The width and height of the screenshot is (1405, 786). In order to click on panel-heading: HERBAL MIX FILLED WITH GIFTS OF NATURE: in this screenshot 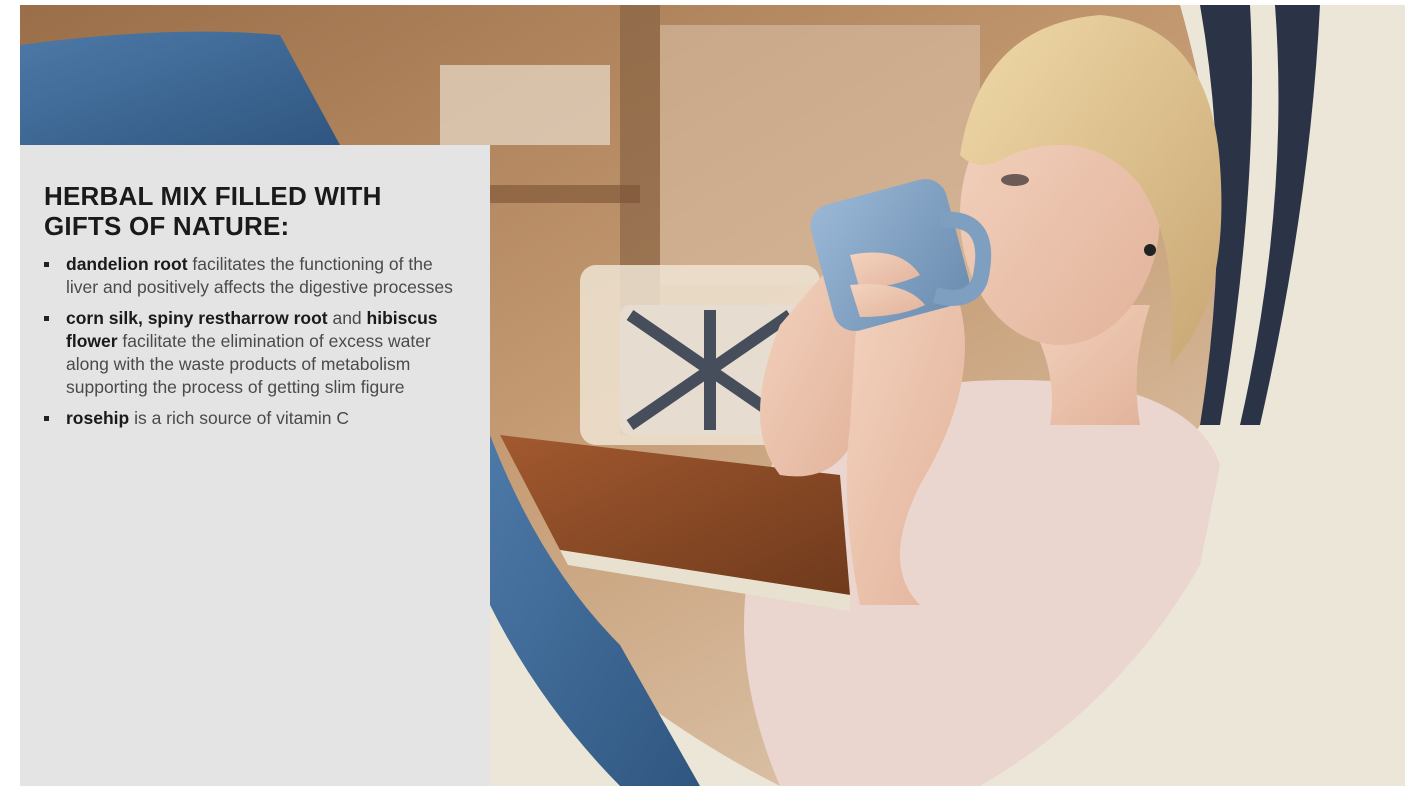, I will do `click(213, 211)`.